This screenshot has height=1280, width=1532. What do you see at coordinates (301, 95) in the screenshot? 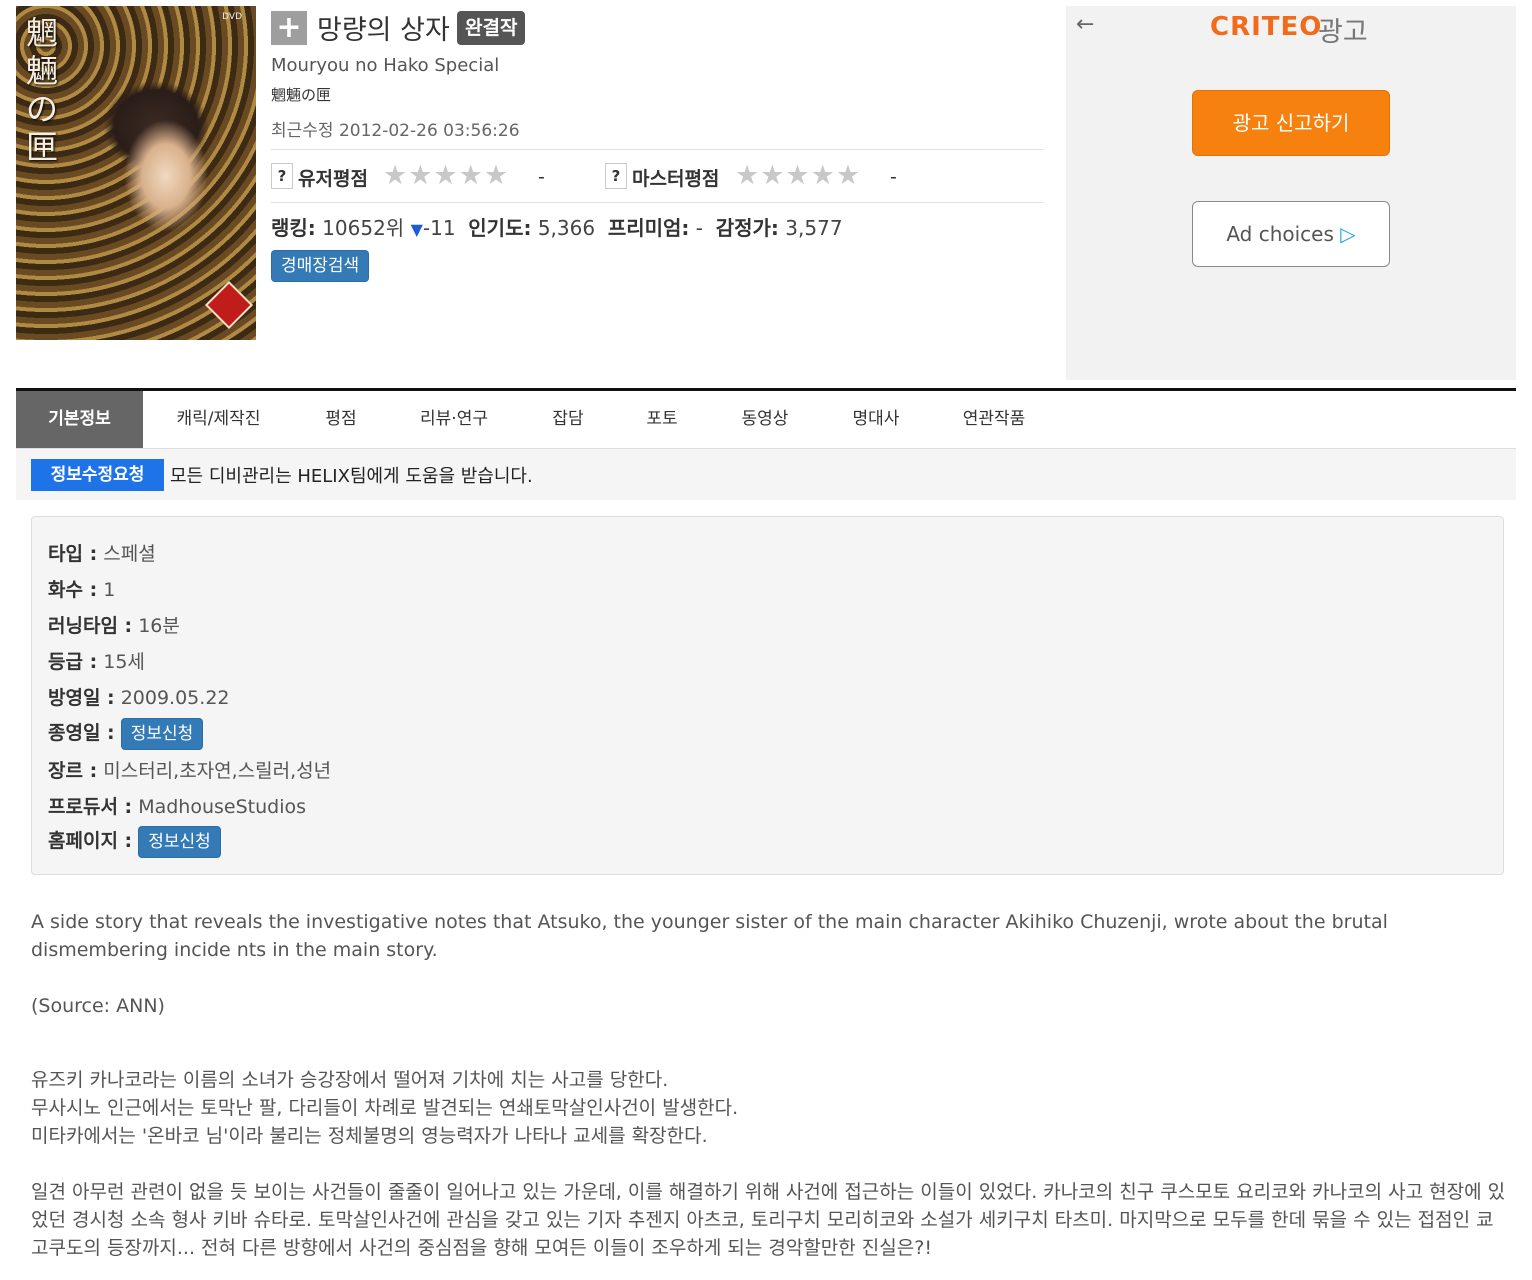
I see `title-japanese: 魍魎の匣` at bounding box center [301, 95].